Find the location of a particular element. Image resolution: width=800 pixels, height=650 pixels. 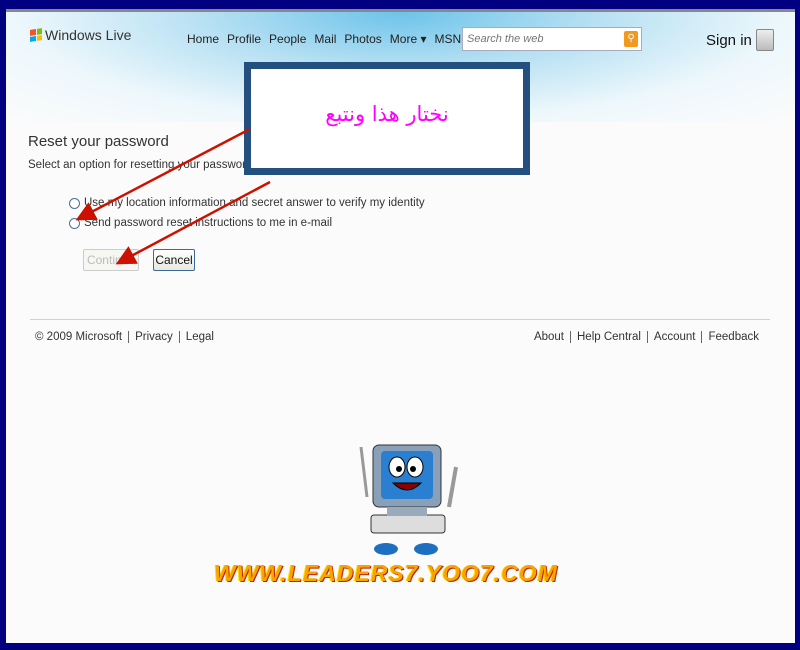

arrow-to-continue is located at coordinates (193, 222).